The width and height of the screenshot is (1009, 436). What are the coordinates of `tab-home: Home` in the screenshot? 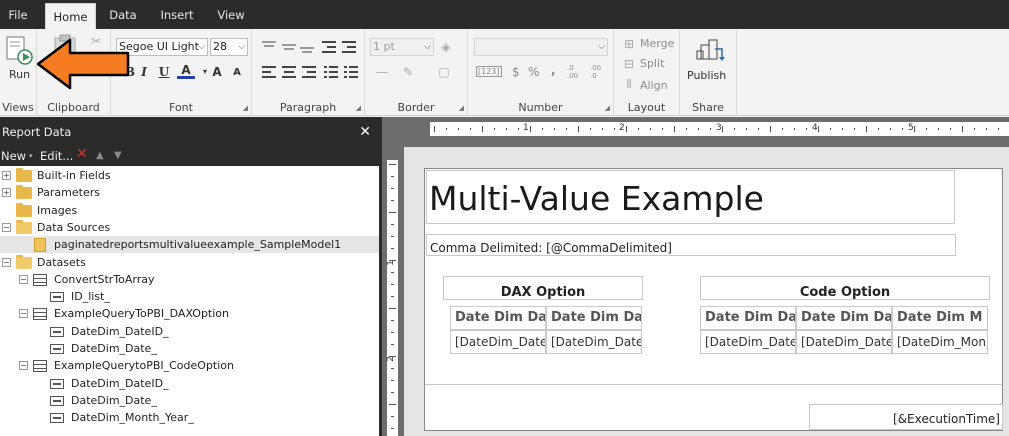 It's located at (70, 16).